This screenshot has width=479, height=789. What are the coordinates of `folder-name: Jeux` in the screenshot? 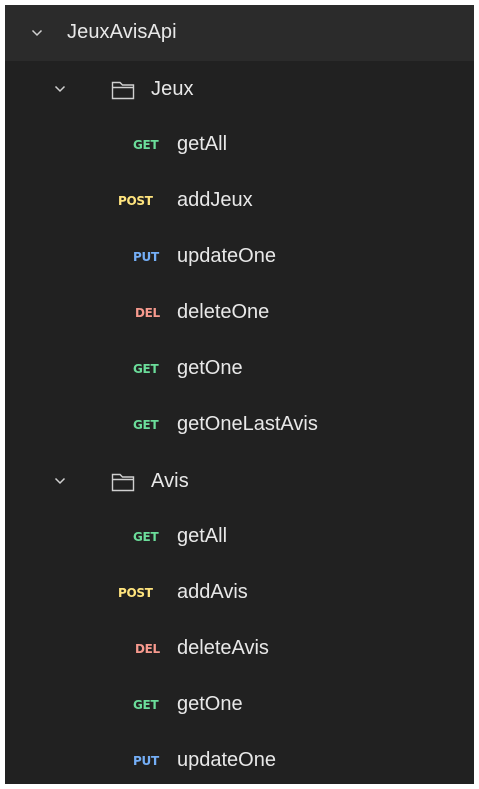 It's located at (172, 89).